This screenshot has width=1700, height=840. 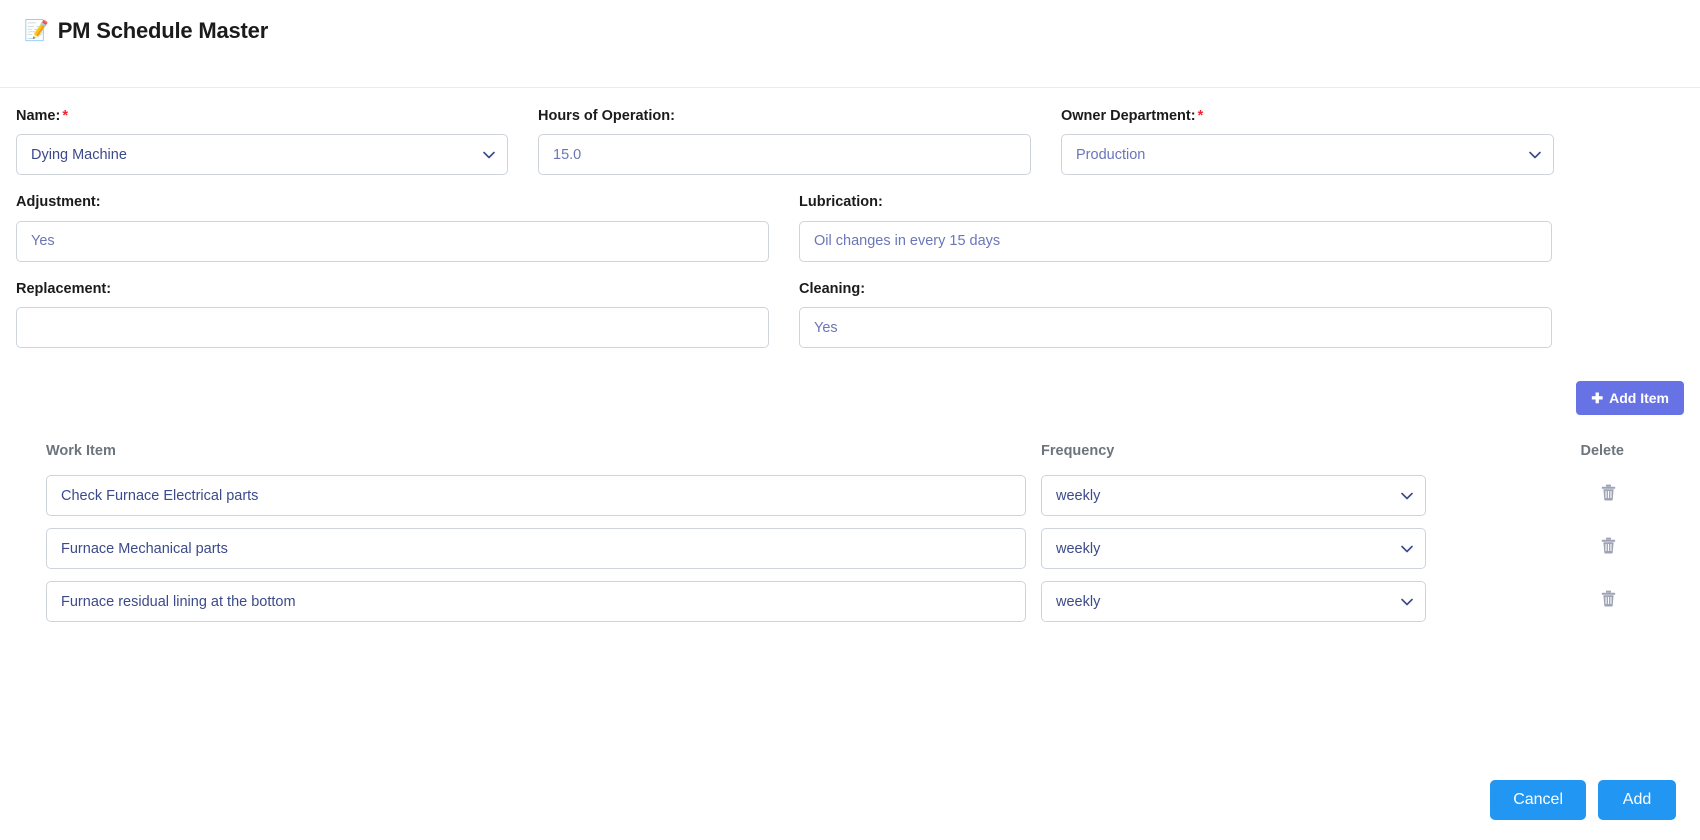 What do you see at coordinates (862, 31) in the screenshot?
I see `page-title: 📝 PM Schedule Master` at bounding box center [862, 31].